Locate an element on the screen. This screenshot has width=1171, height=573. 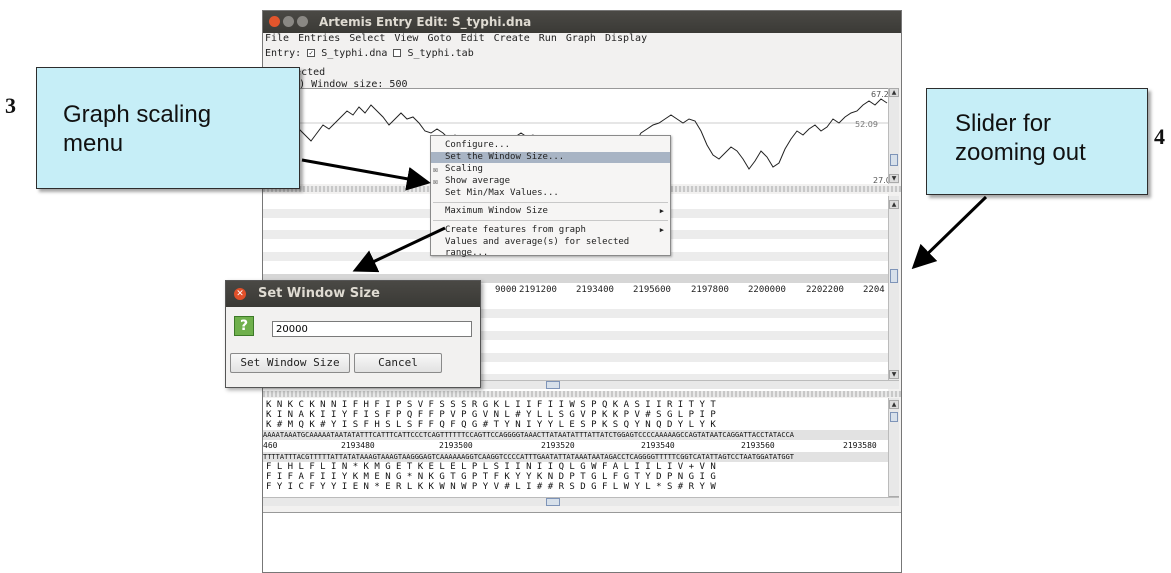
callout-left-line2: menu is located at coordinates (93, 143).